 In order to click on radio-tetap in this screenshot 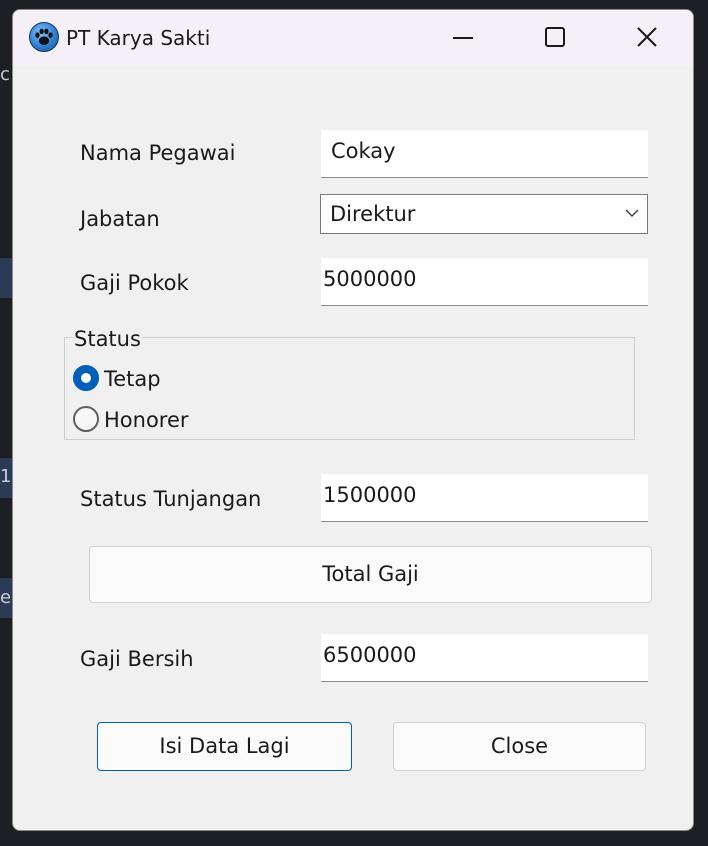, I will do `click(86, 378)`.